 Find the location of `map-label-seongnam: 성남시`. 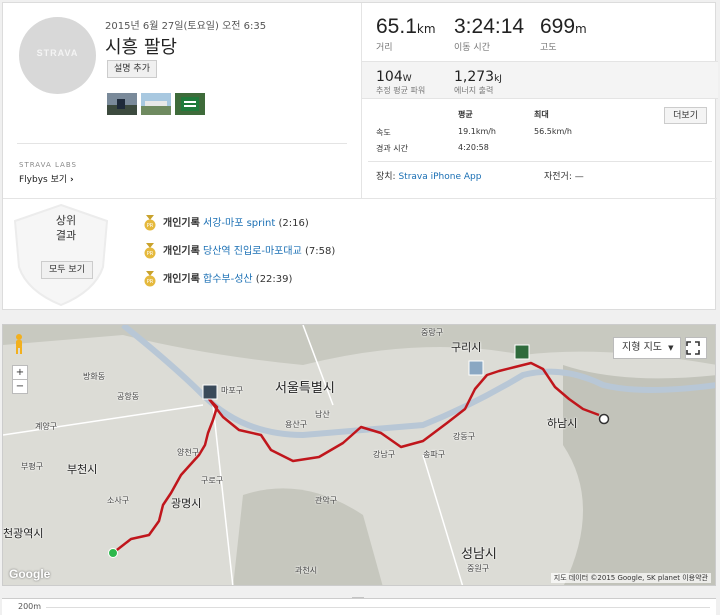

map-label-seongnam: 성남시 is located at coordinates (479, 554).